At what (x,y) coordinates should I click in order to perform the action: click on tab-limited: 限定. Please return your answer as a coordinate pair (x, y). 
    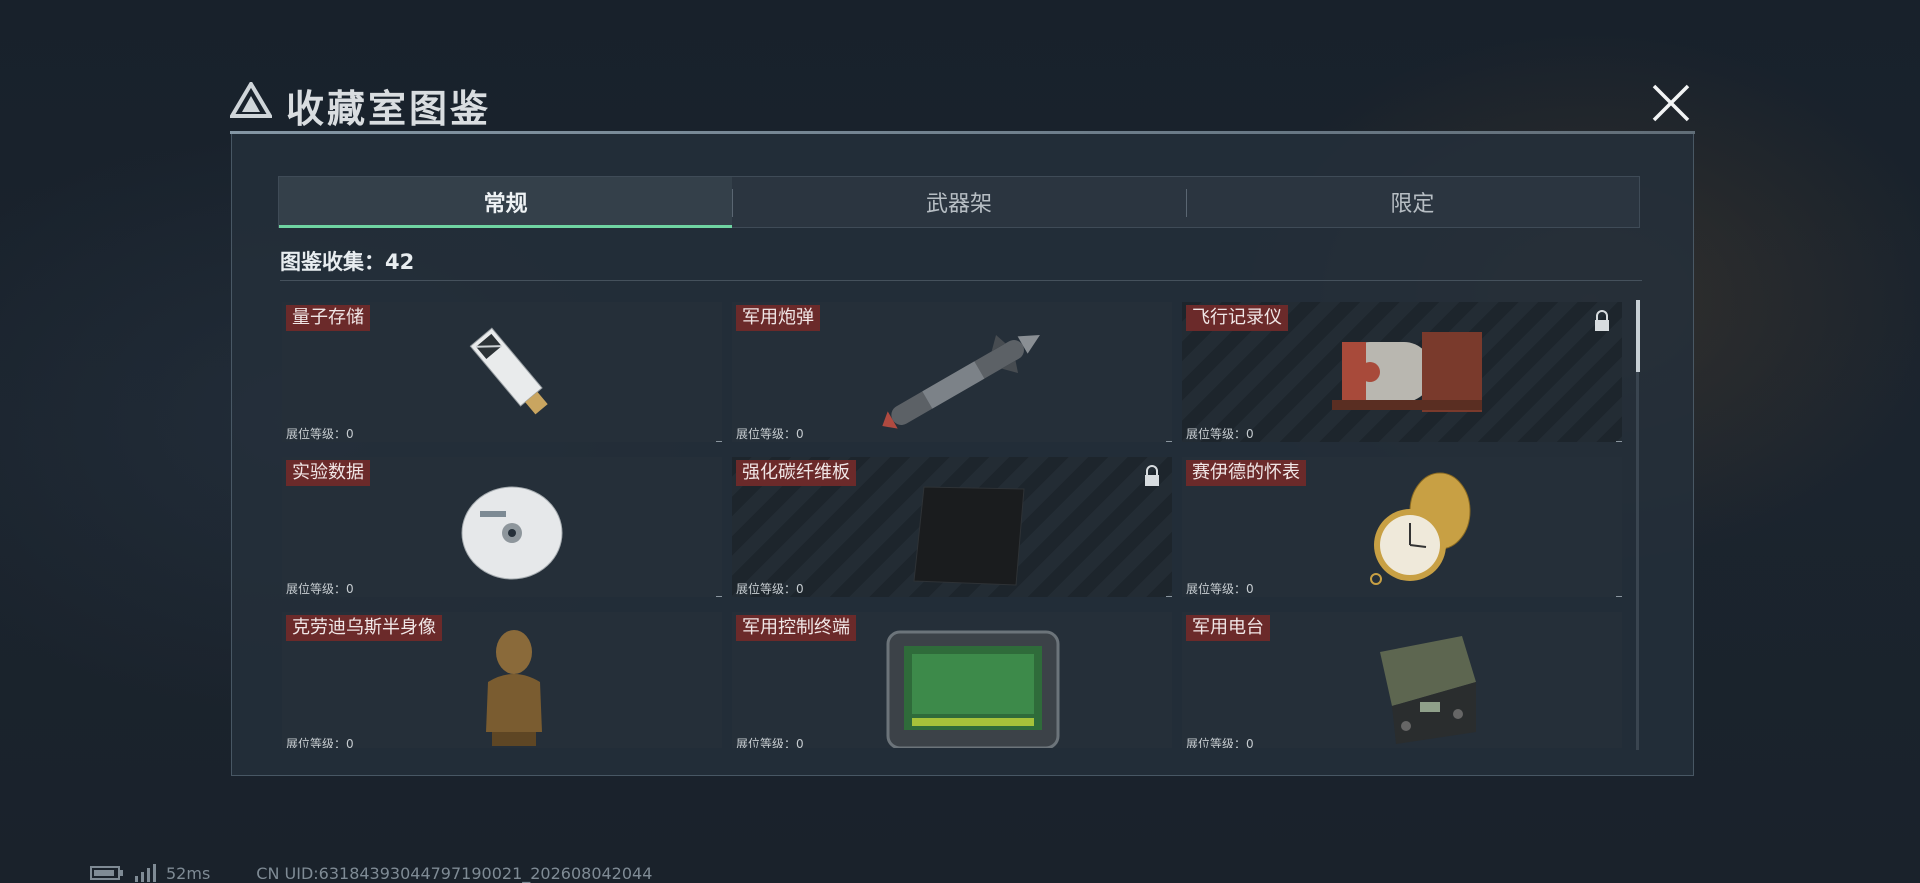
    Looking at the image, I should click on (1412, 202).